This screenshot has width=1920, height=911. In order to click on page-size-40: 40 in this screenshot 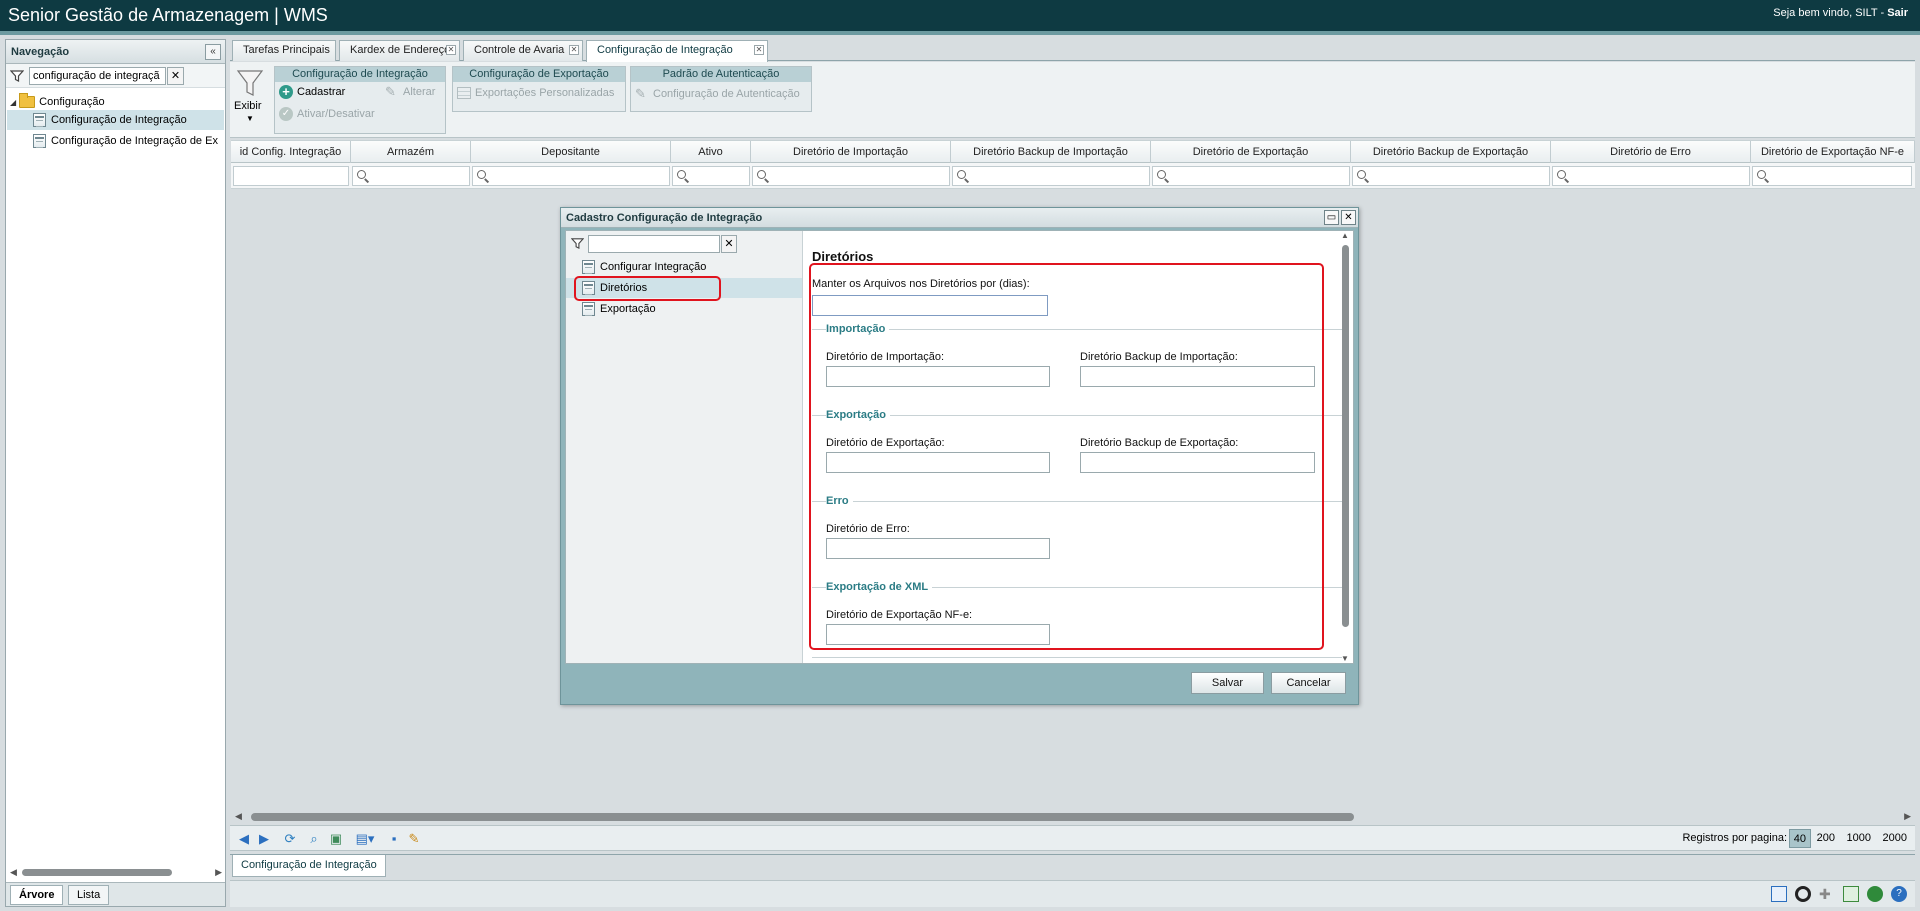, I will do `click(1799, 838)`.